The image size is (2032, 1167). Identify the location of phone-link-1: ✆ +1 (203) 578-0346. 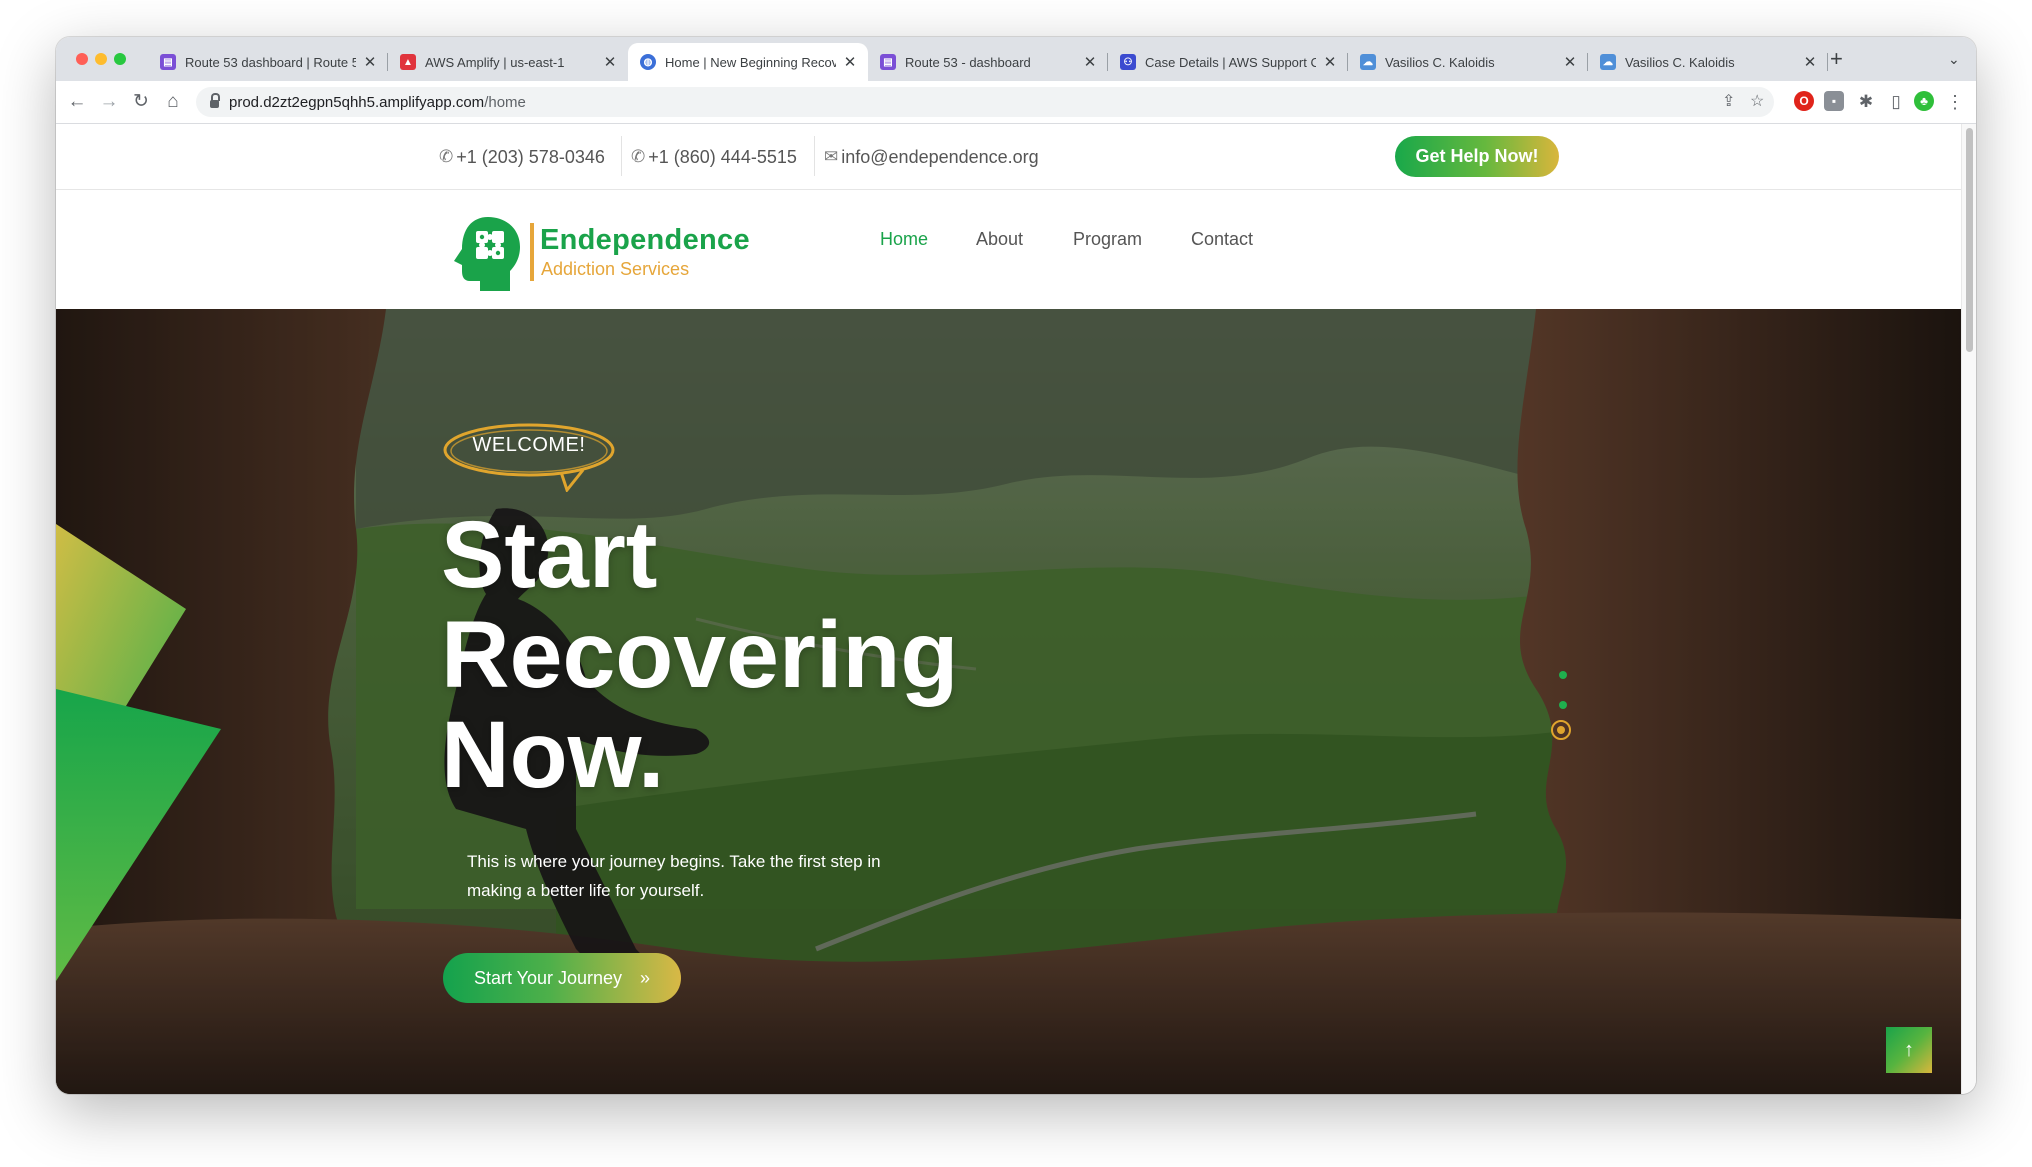
(522, 157).